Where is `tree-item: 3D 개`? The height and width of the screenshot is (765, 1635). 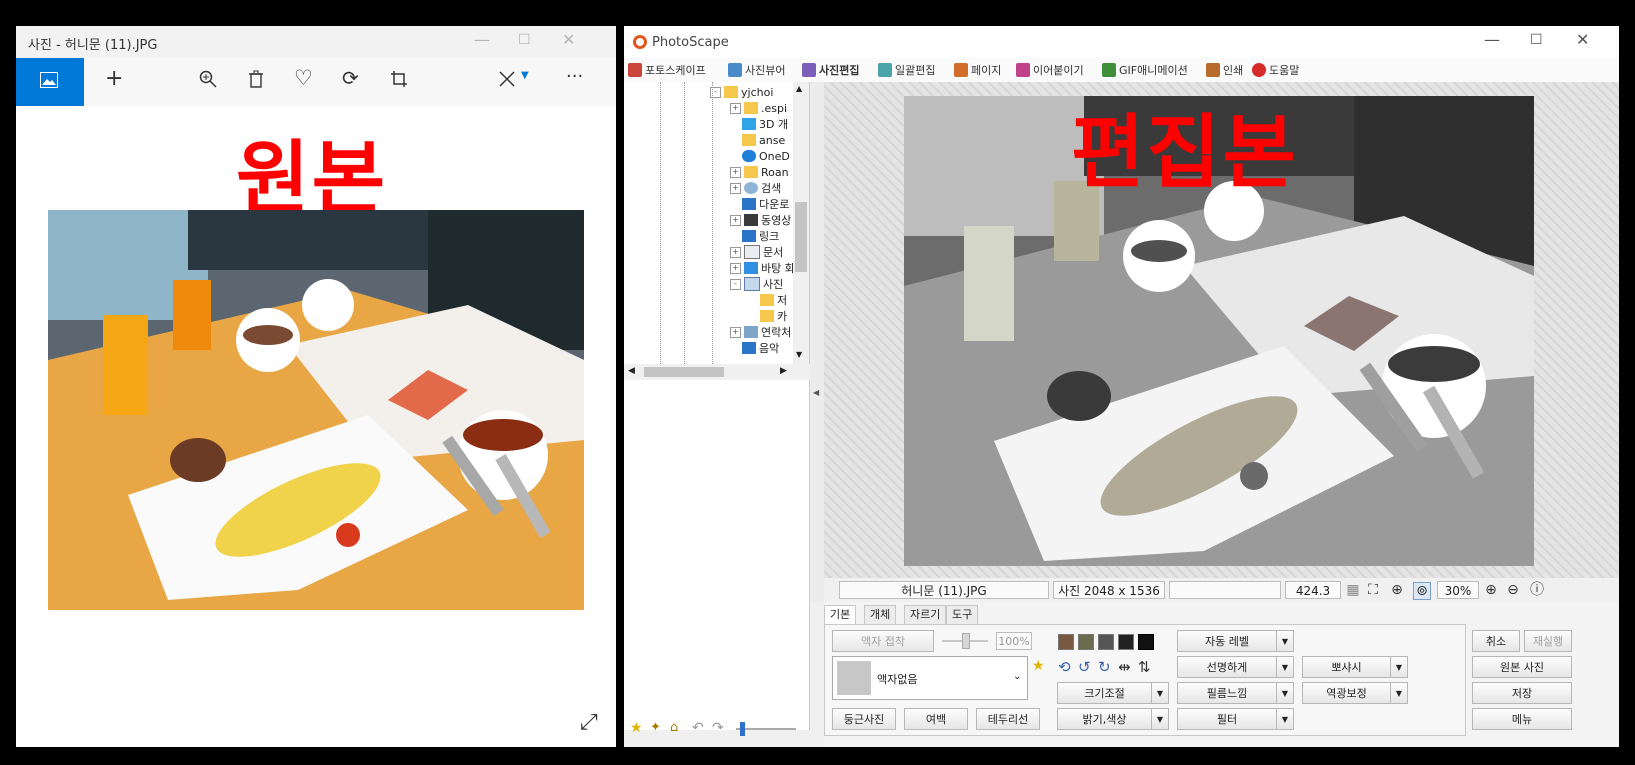 tree-item: 3D 개 is located at coordinates (765, 124).